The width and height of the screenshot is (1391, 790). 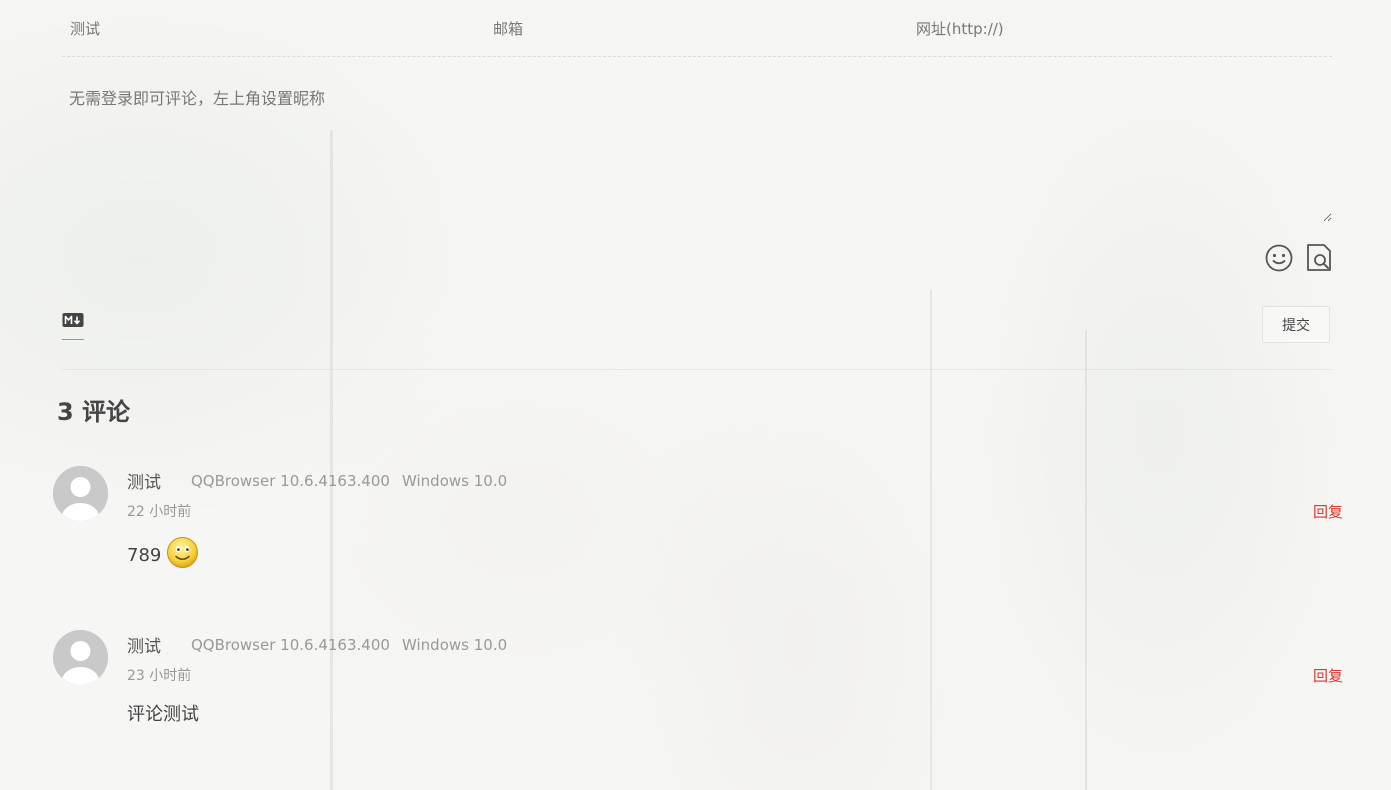 What do you see at coordinates (94, 412) in the screenshot?
I see `comment-count-heading: 3 评论` at bounding box center [94, 412].